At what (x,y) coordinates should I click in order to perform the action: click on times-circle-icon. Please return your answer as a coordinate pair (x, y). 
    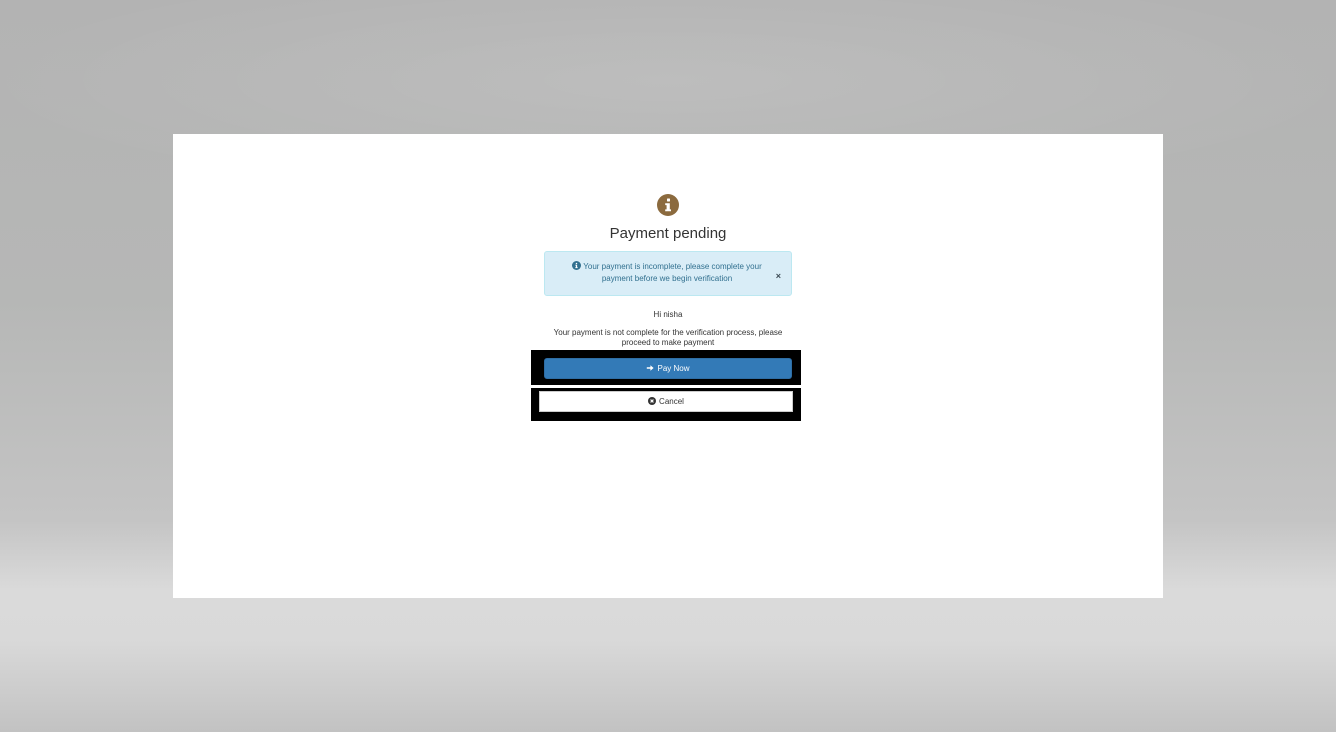
    Looking at the image, I should click on (652, 402).